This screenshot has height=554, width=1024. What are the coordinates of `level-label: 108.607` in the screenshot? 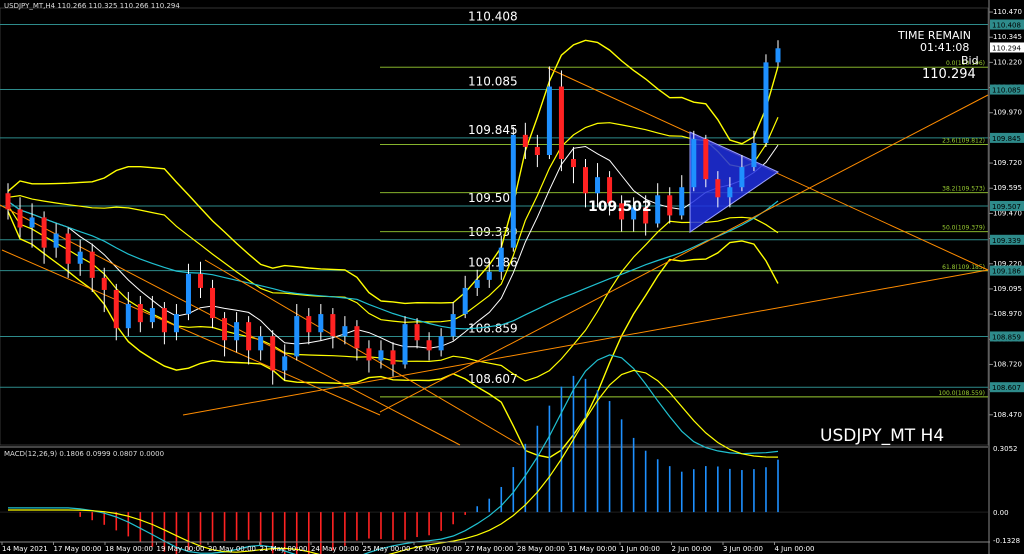 It's located at (493, 379).